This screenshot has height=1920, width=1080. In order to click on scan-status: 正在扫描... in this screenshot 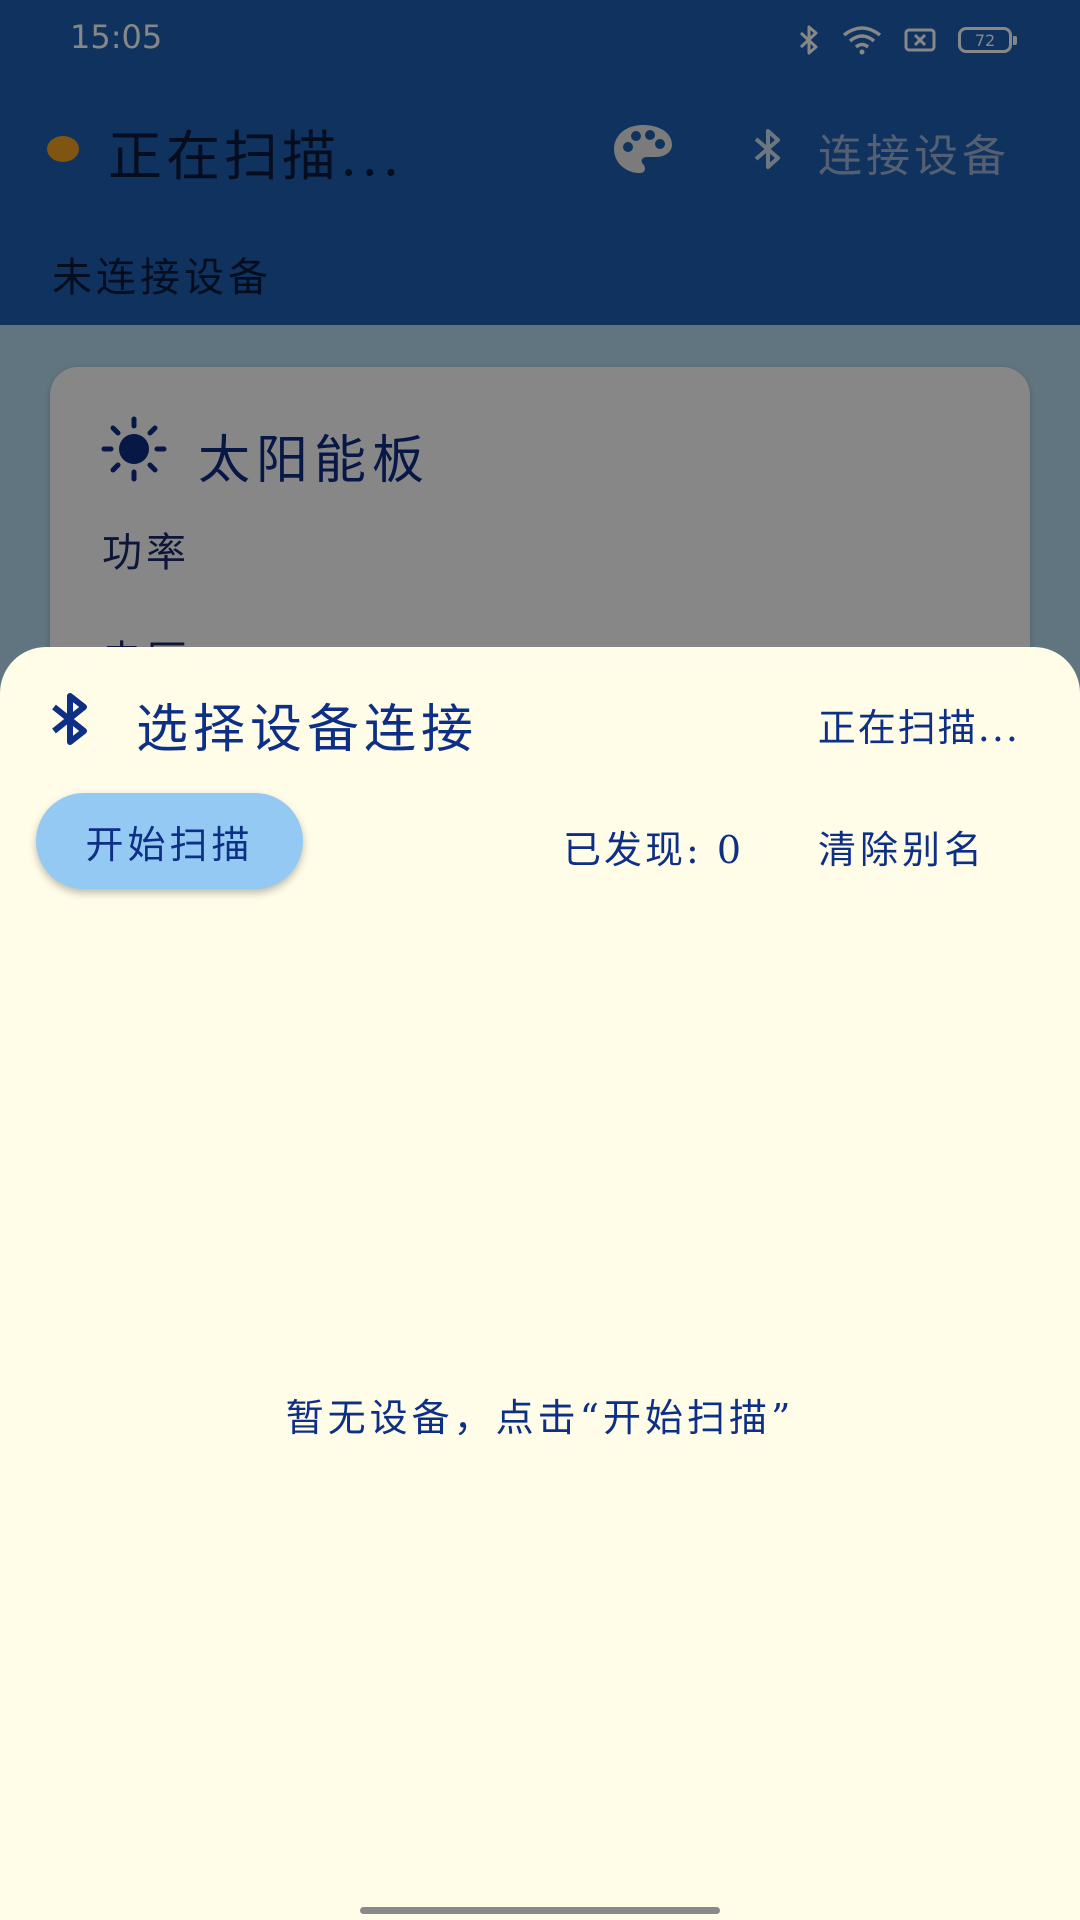, I will do `click(918, 728)`.